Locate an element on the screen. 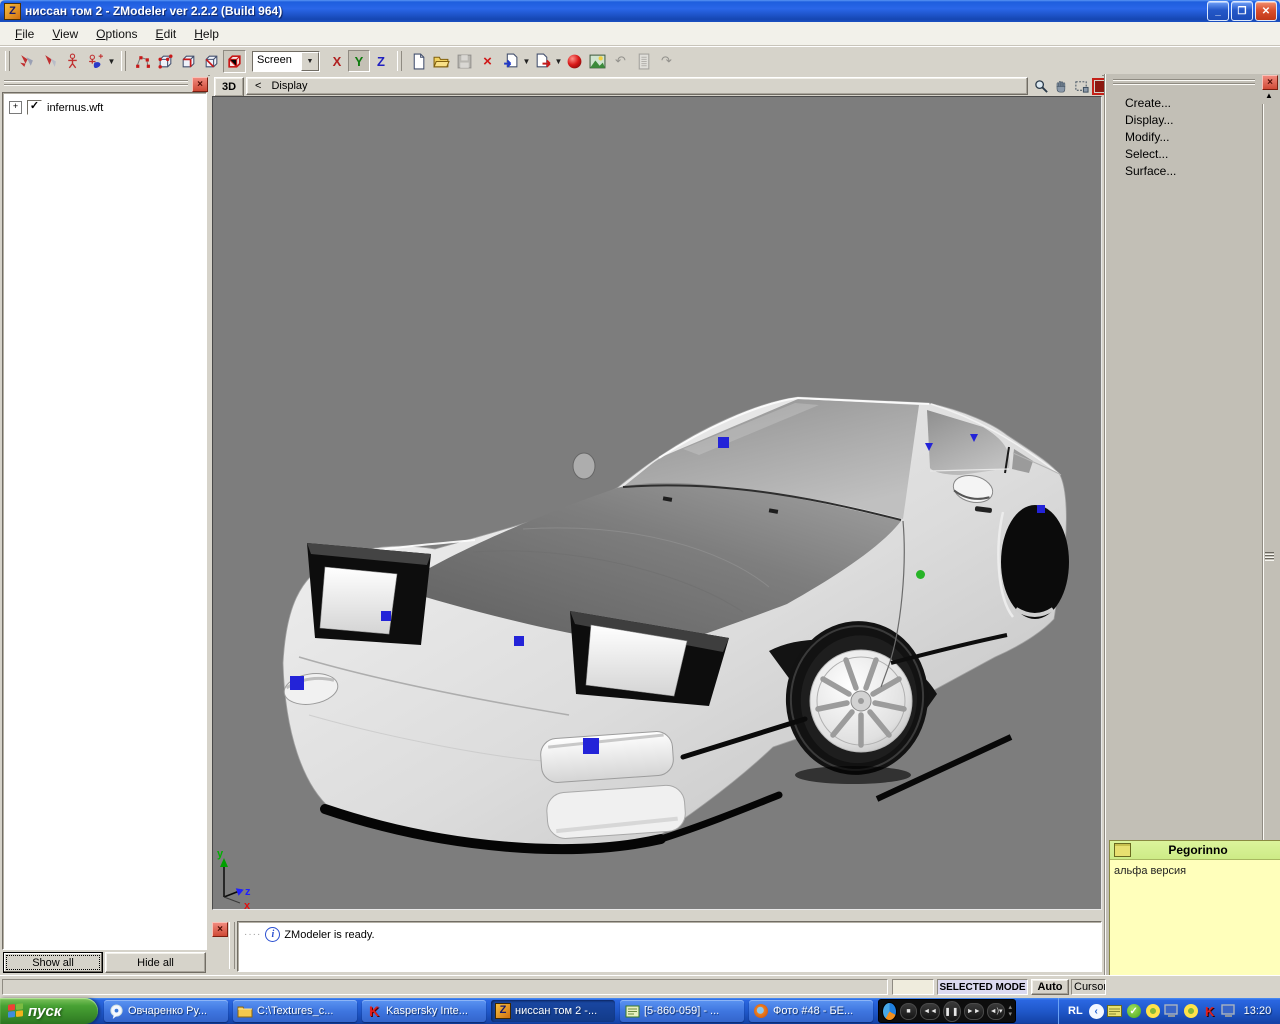  single-select-arrow-button is located at coordinates (49, 61).